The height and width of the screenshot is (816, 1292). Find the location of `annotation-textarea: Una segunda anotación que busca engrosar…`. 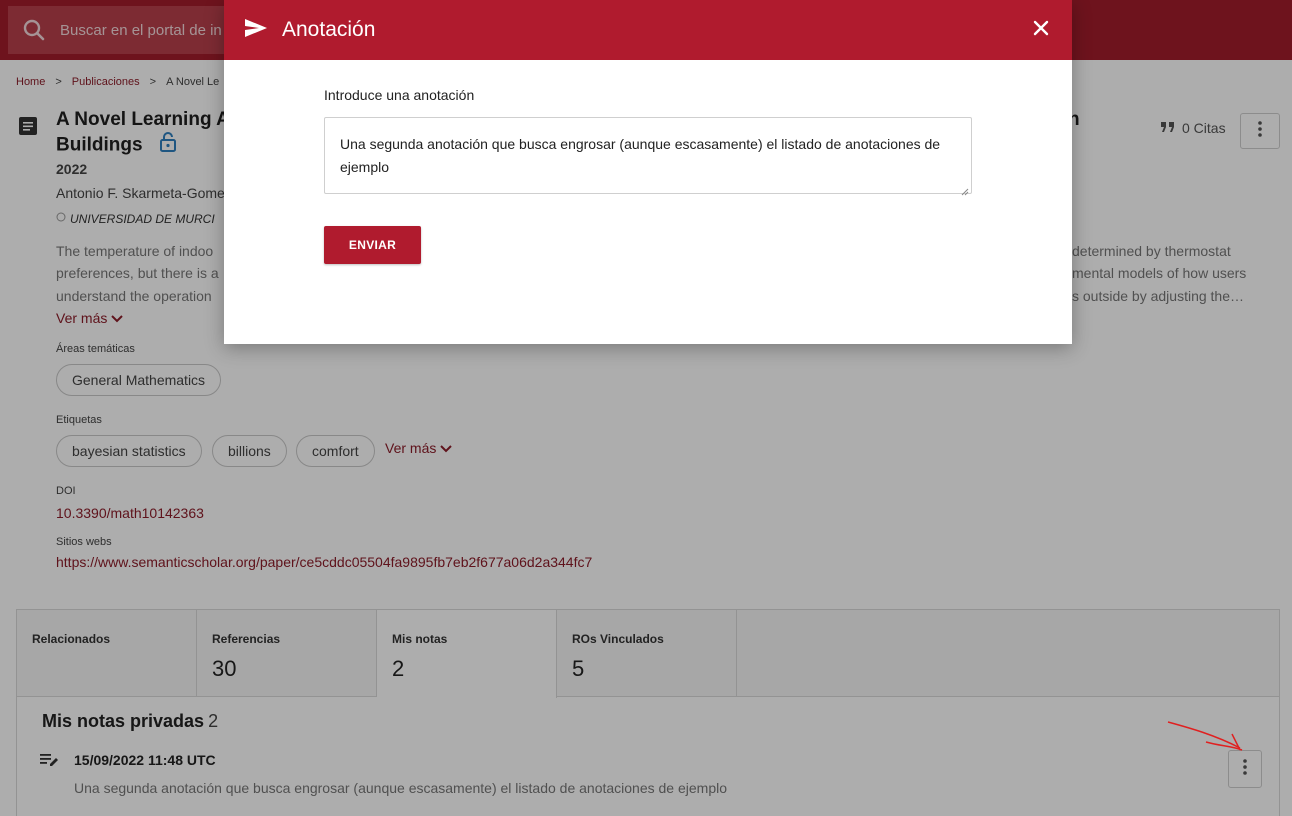

annotation-textarea: Una segunda anotación que busca engrosar… is located at coordinates (648, 155).